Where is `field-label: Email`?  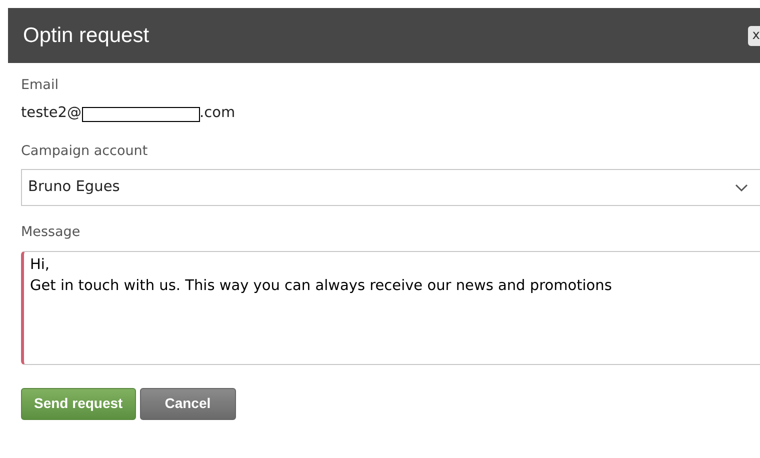 field-label: Email is located at coordinates (40, 85).